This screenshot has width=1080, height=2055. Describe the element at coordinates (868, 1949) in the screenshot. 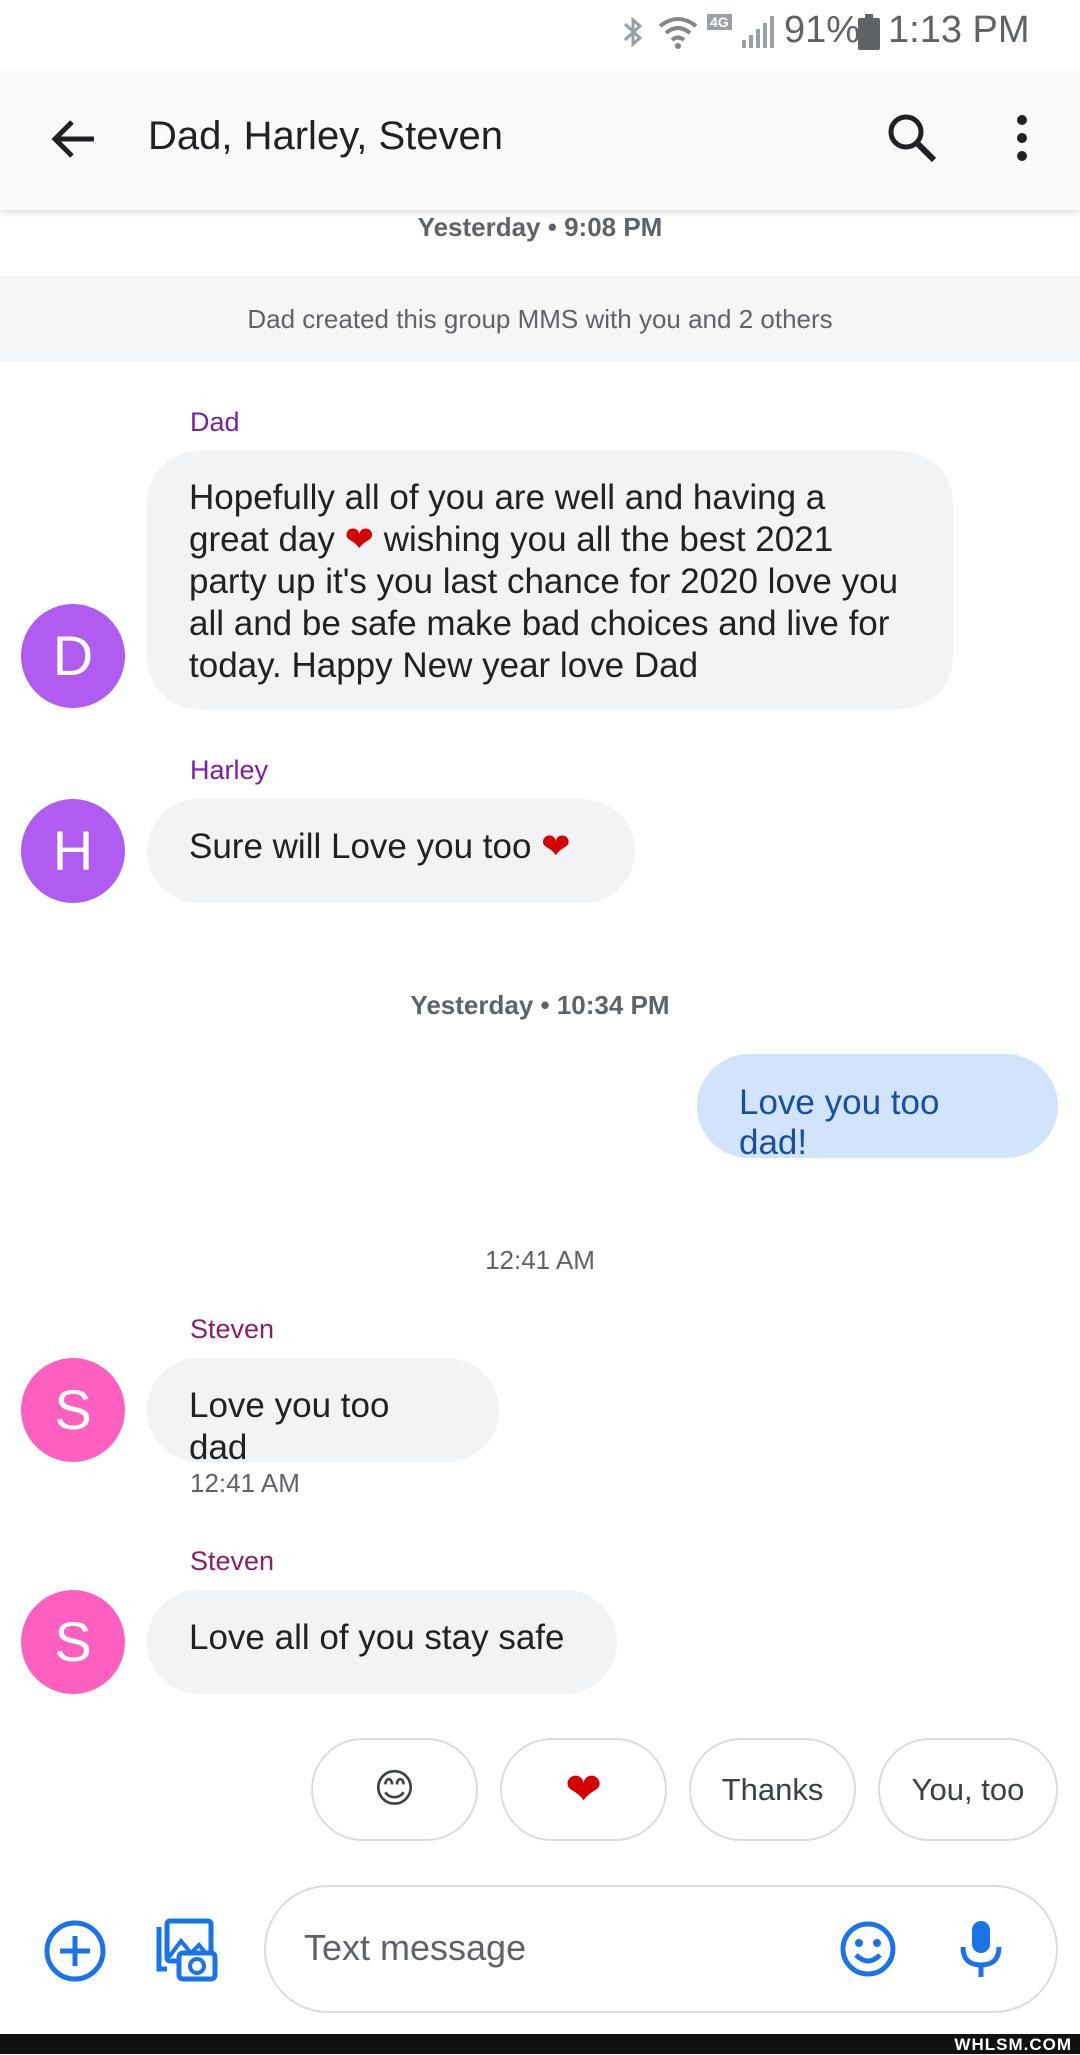

I see `emoji-icon` at that location.